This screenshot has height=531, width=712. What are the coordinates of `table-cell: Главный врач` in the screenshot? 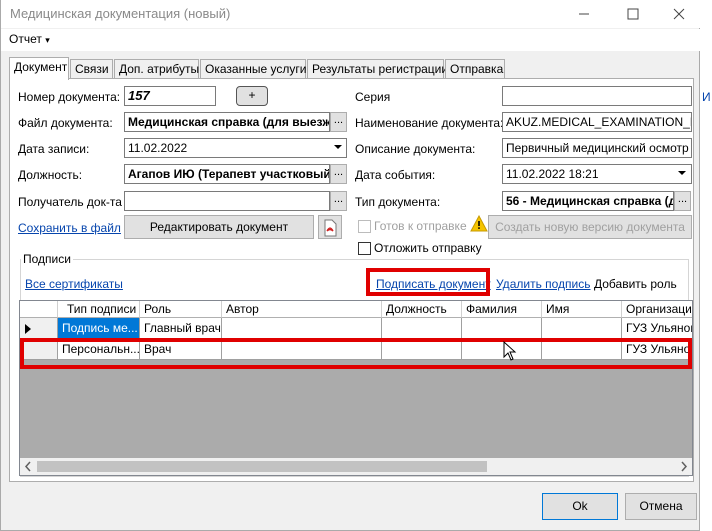 It's located at (181, 328).